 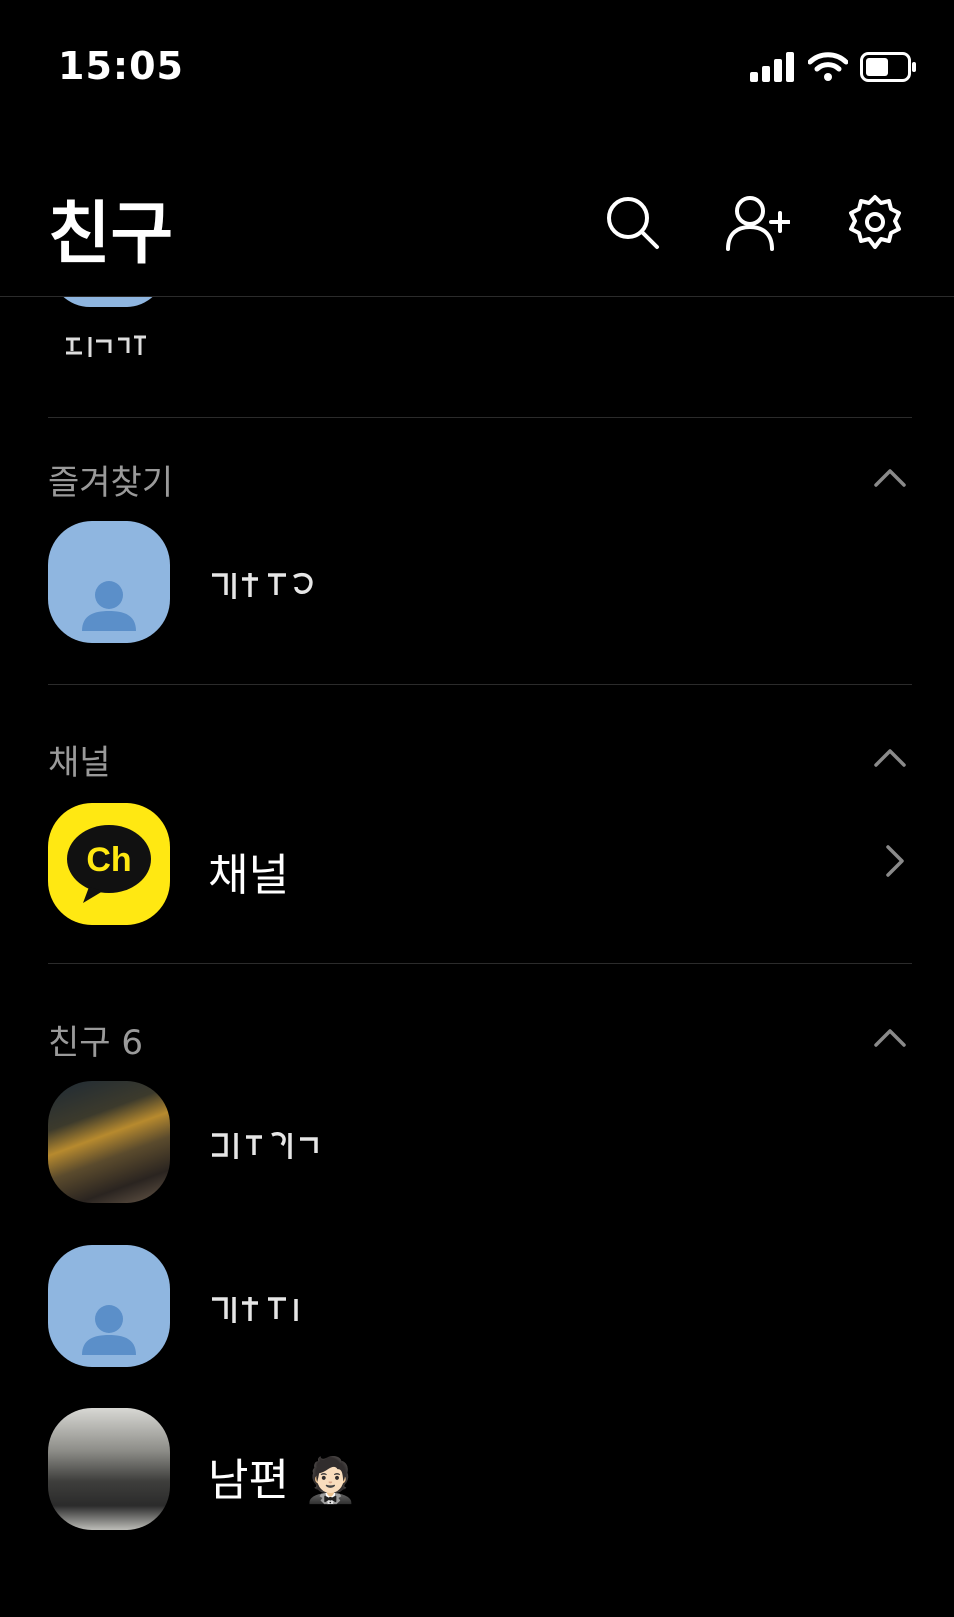 I want to click on friend-row: 남편 🤵🏻, so click(x=477, y=1467).